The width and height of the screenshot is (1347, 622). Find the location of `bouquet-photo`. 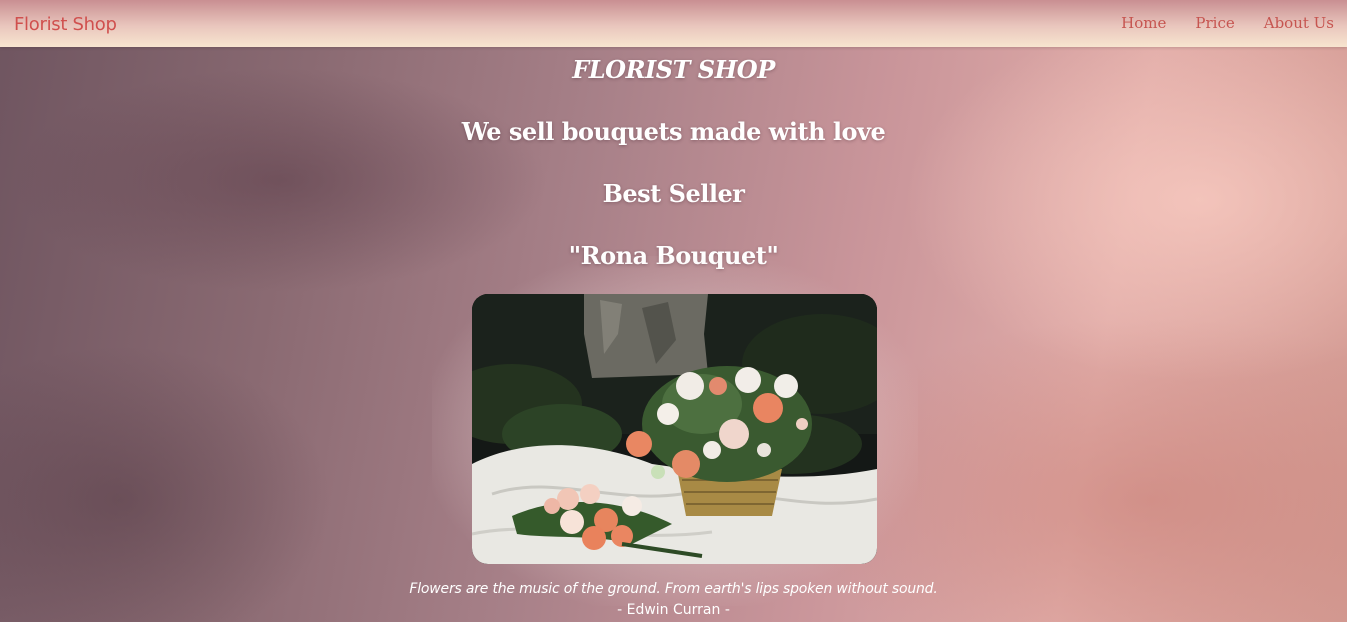

bouquet-photo is located at coordinates (674, 429).